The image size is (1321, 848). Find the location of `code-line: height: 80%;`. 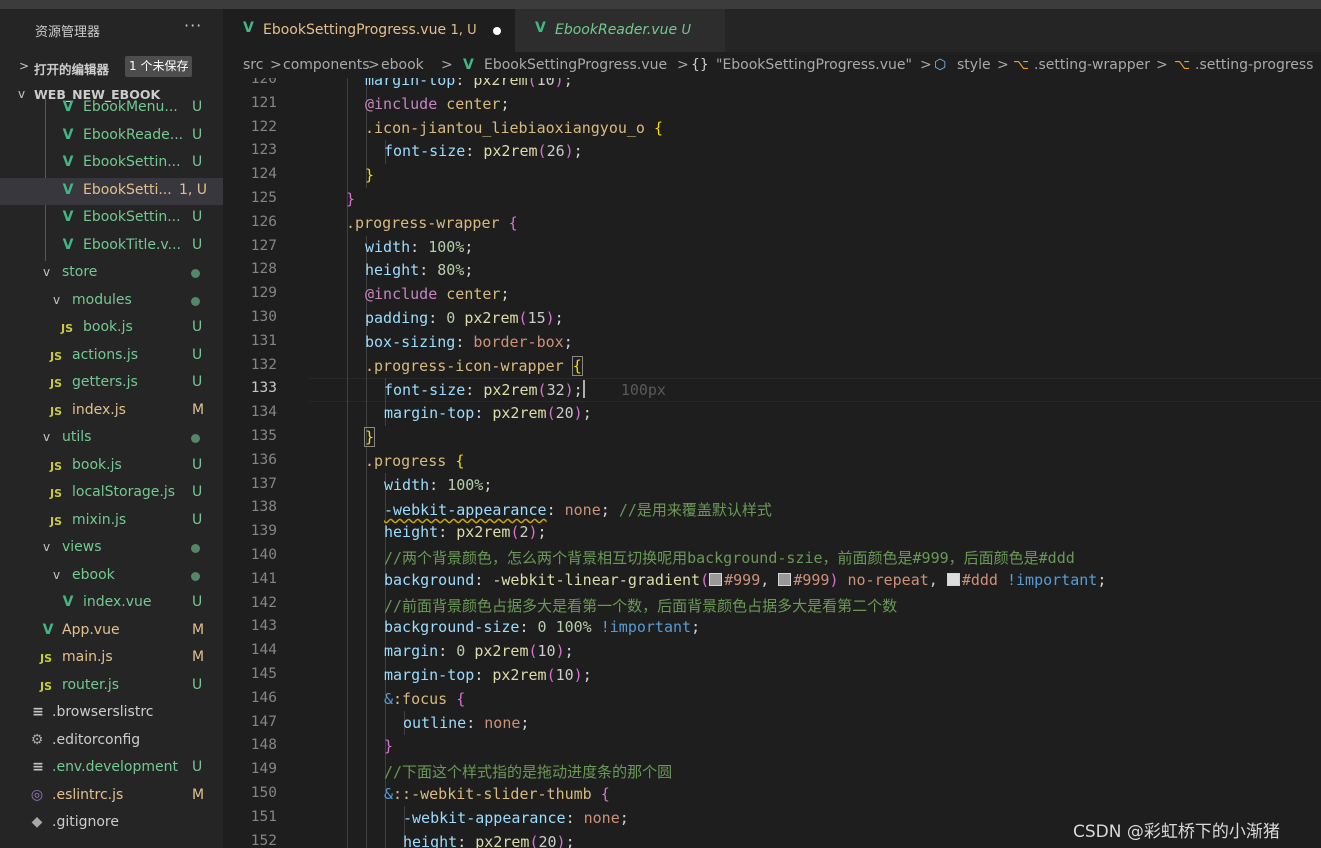

code-line: height: 80%; is located at coordinates (419, 270).